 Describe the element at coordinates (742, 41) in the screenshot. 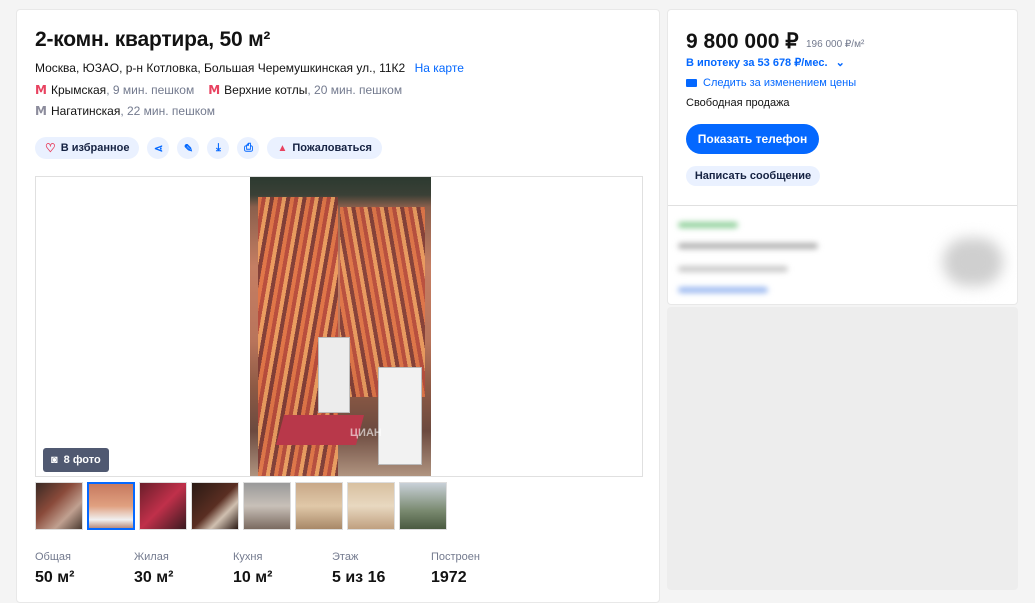

I see `price: 9 800 000 ₽` at that location.